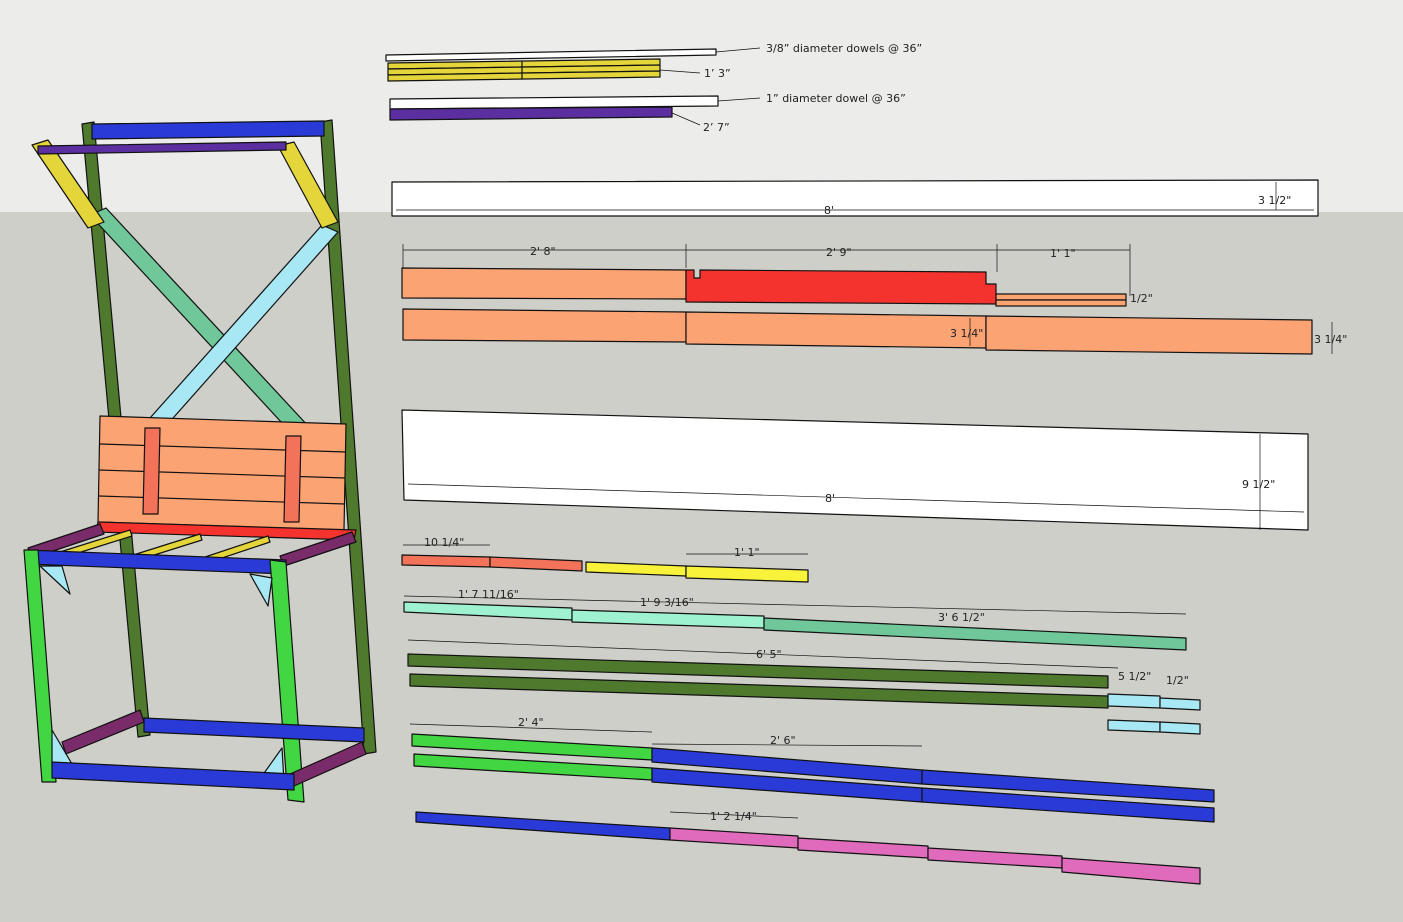  What do you see at coordinates (841, 287) in the screenshot?
I see `slat-red` at bounding box center [841, 287].